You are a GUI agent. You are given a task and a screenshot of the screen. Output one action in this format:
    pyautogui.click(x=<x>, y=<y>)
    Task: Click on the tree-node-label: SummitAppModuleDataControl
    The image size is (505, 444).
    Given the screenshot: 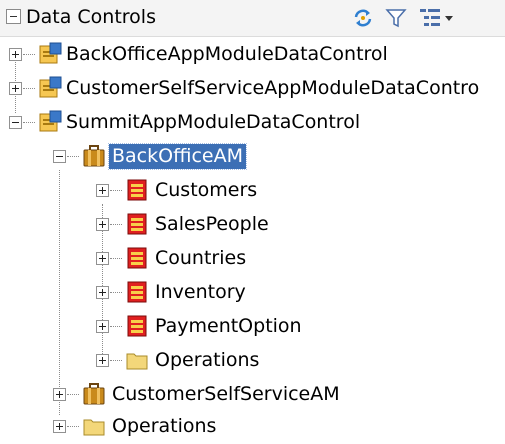 What is the action you would take?
    pyautogui.click(x=213, y=122)
    